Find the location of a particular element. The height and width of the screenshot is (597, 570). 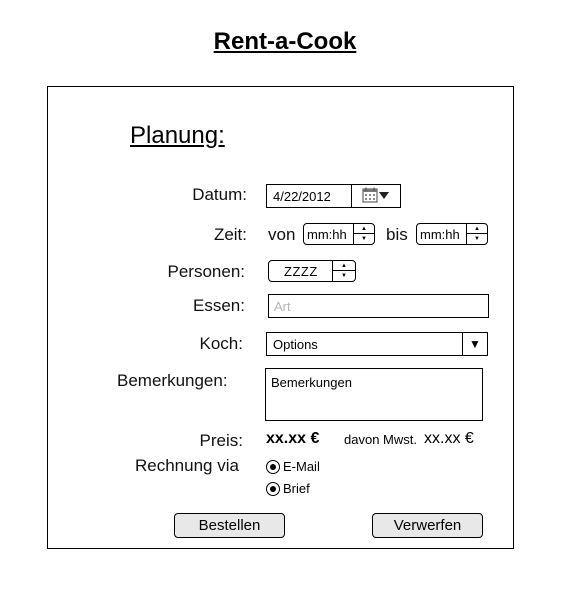

tax-label: davon Mwst. is located at coordinates (380, 439).